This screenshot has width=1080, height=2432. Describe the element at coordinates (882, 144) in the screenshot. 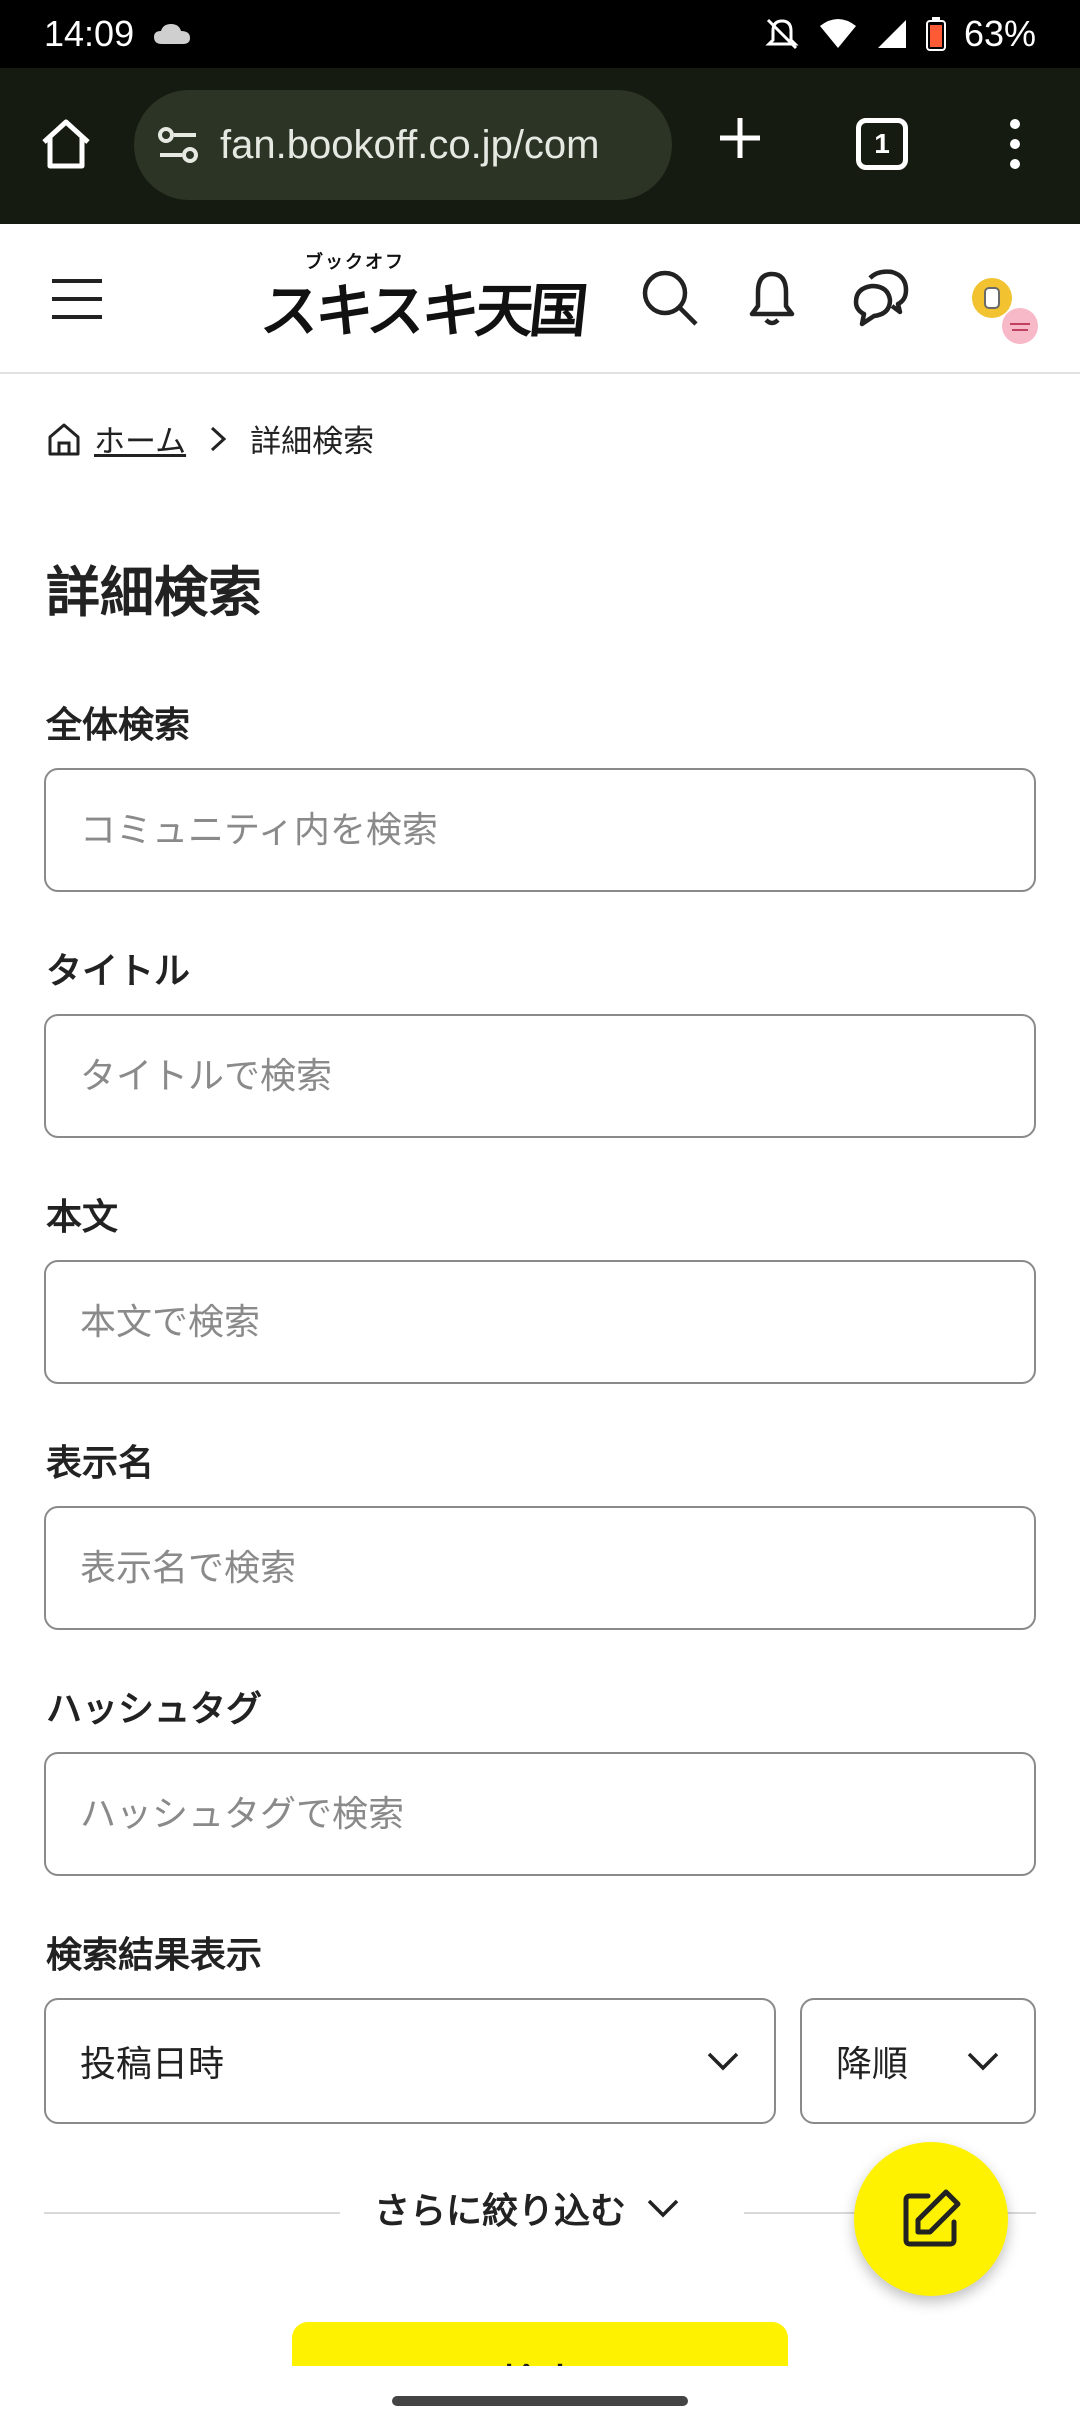

I see `tab-switcher-button: 1` at that location.